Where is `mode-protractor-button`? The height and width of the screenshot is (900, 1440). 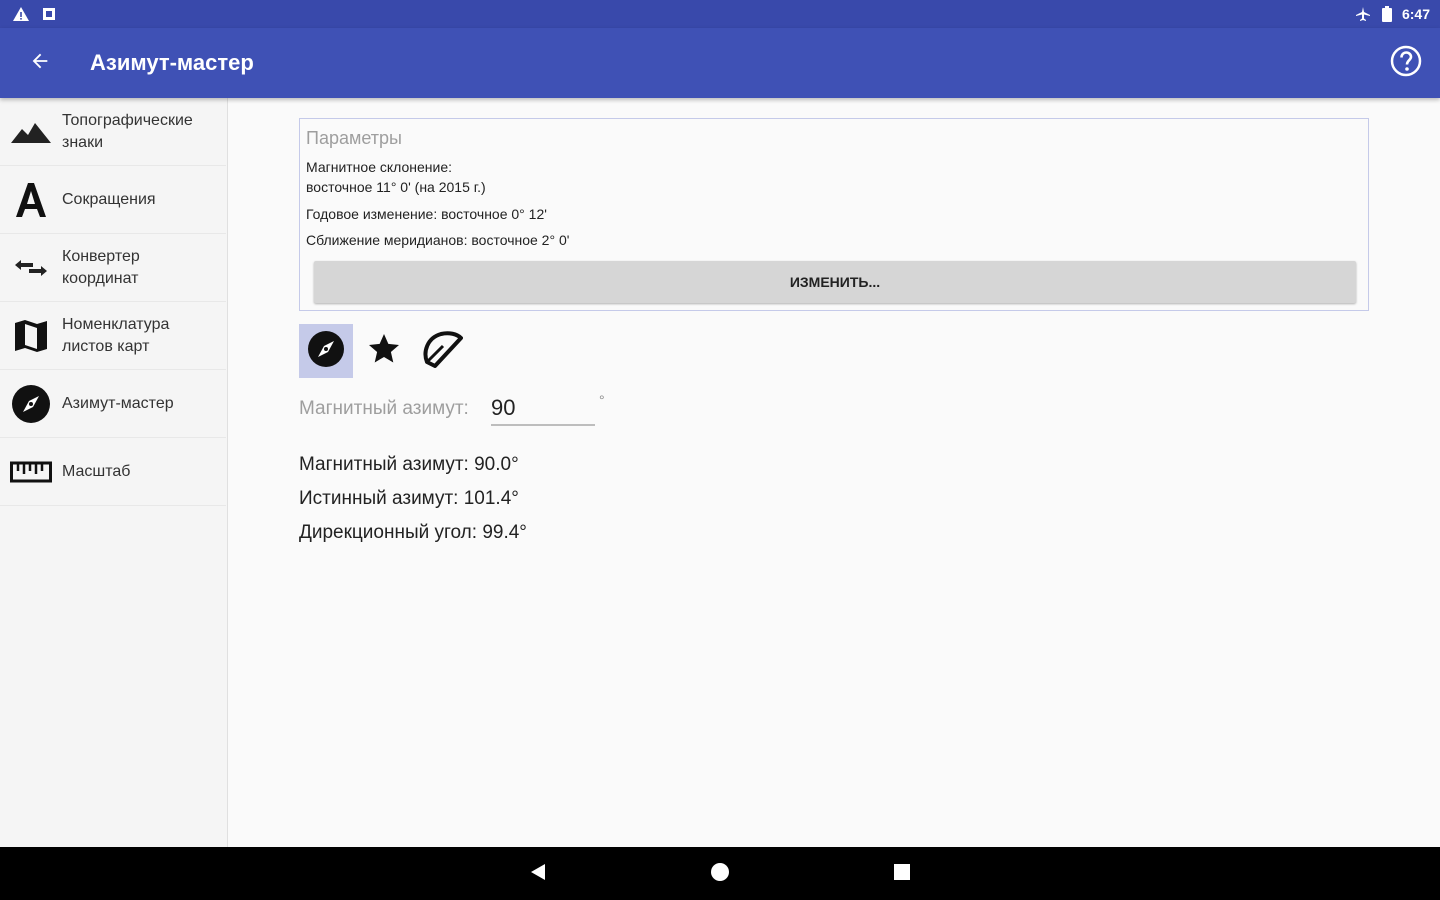
mode-protractor-button is located at coordinates (442, 351).